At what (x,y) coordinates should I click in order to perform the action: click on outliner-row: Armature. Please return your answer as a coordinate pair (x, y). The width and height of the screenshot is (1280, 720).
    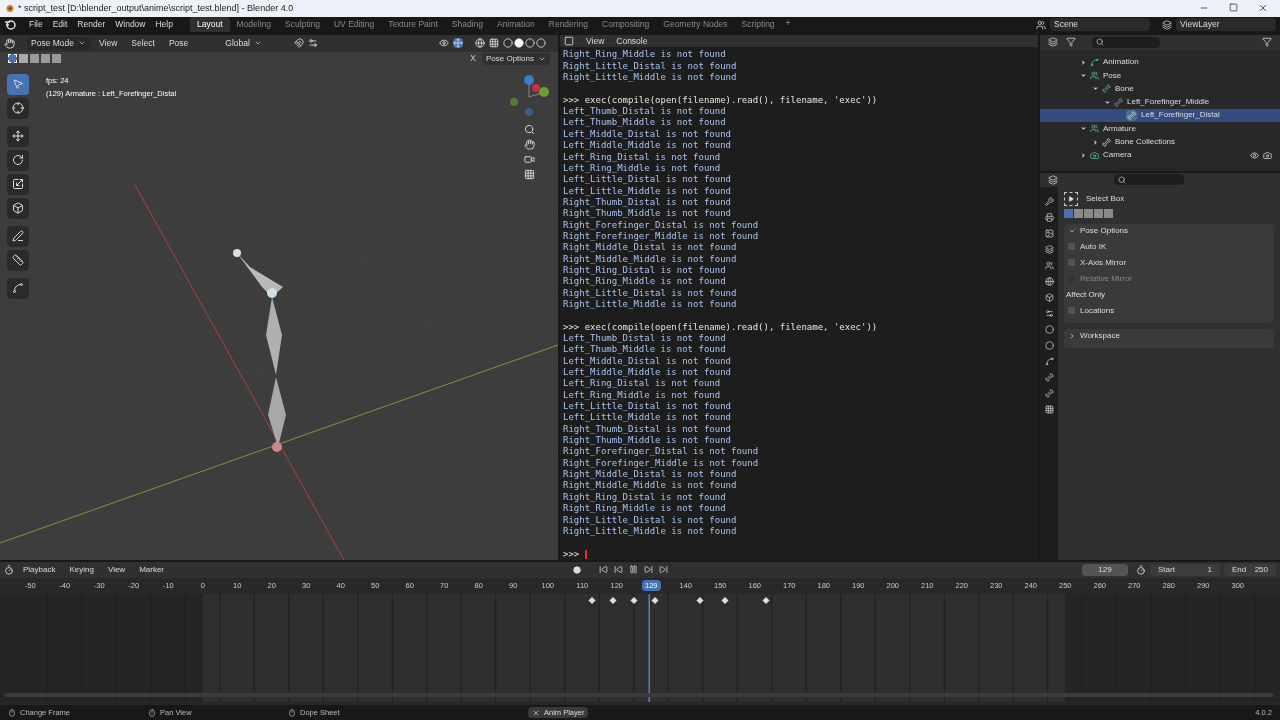
    Looking at the image, I should click on (1160, 129).